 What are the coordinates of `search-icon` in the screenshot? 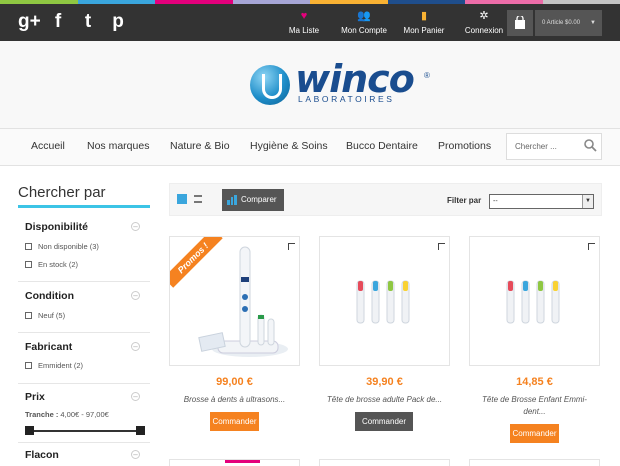 It's located at (590, 145).